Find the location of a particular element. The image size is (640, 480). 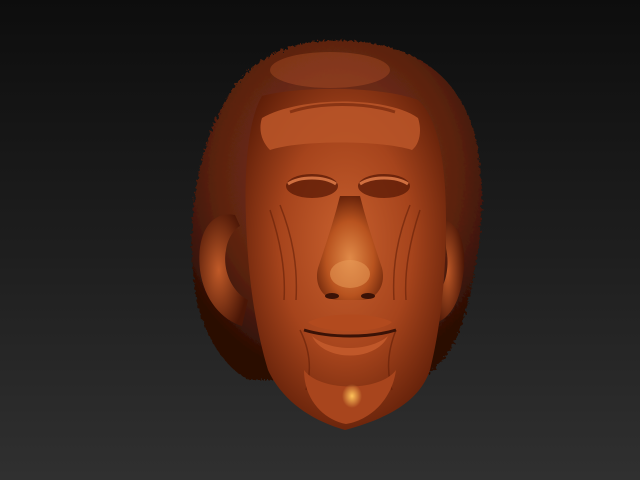

left-nostril is located at coordinates (332, 296).